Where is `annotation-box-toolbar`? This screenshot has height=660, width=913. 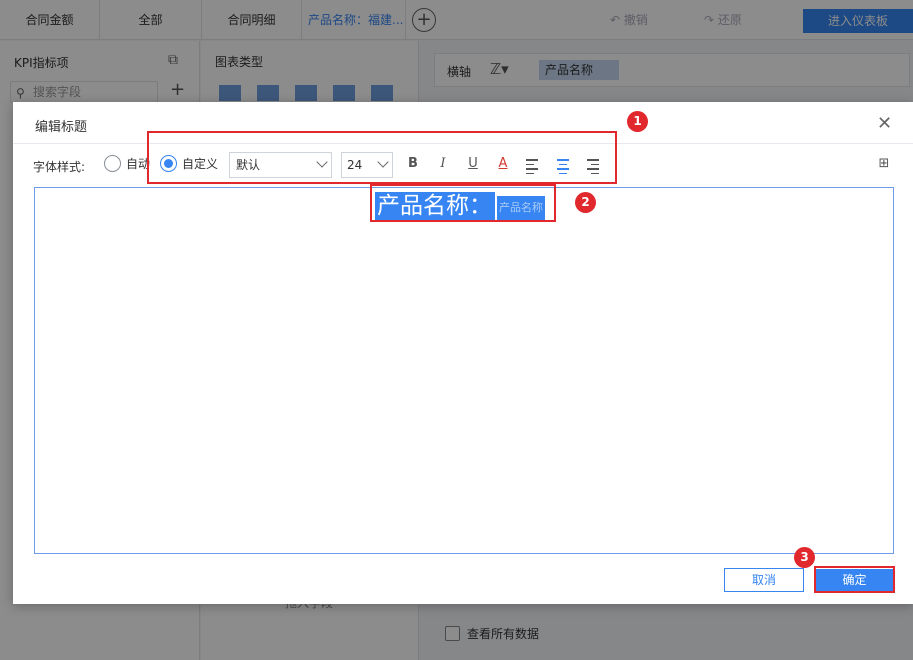
annotation-box-toolbar is located at coordinates (382, 157).